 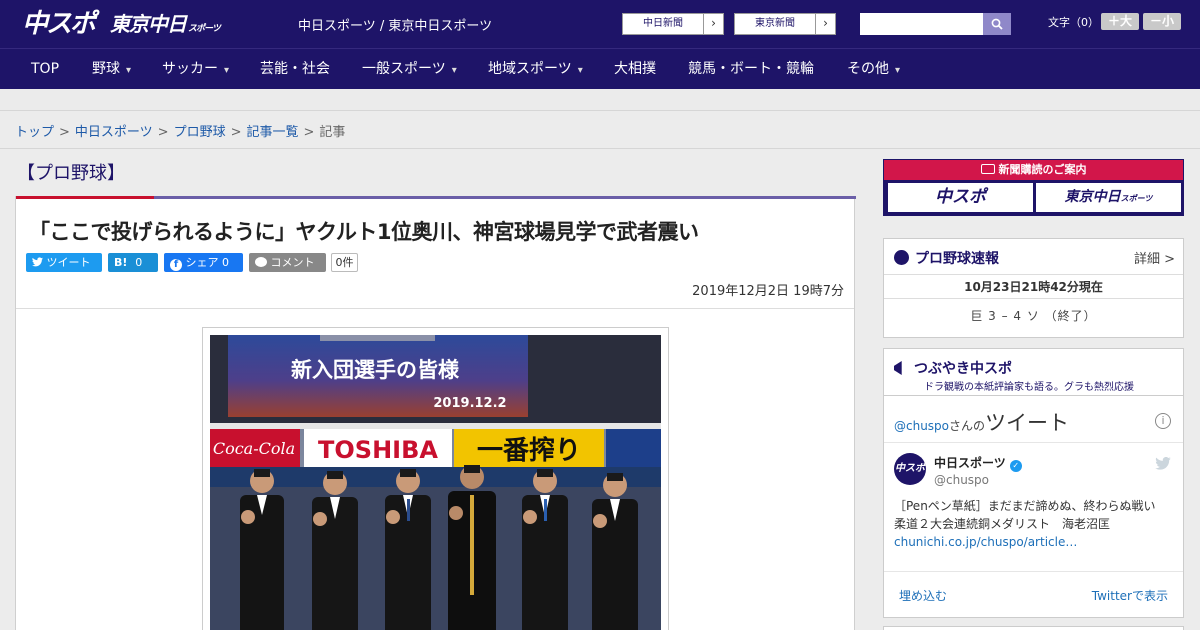 I want to click on chevron-right-icon: ›, so click(x=713, y=24).